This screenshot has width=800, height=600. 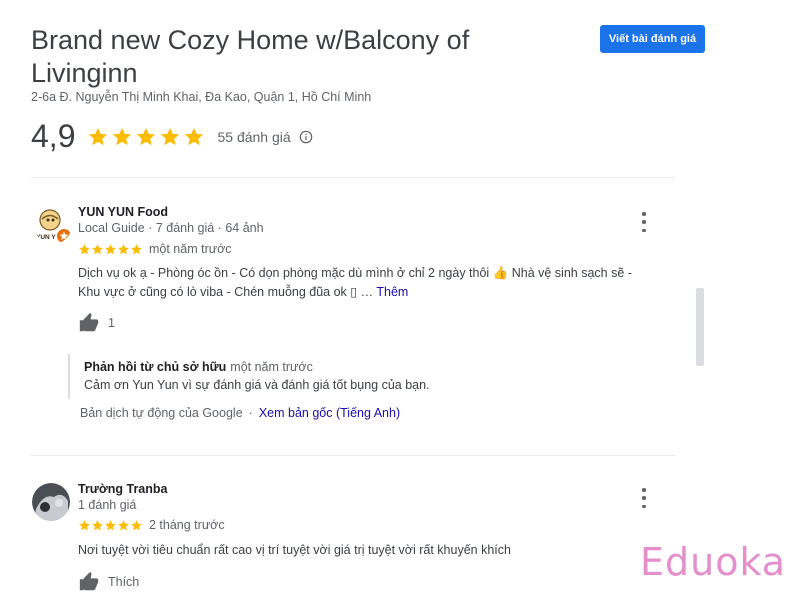 What do you see at coordinates (111, 323) in the screenshot?
I see `like-count: 1` at bounding box center [111, 323].